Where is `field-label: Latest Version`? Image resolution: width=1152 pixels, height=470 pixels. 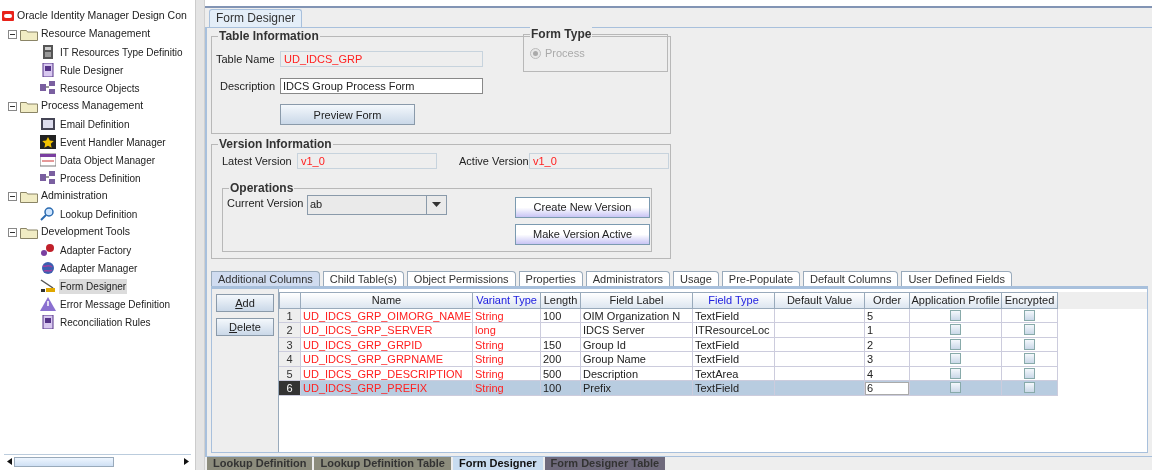 field-label: Latest Version is located at coordinates (257, 161).